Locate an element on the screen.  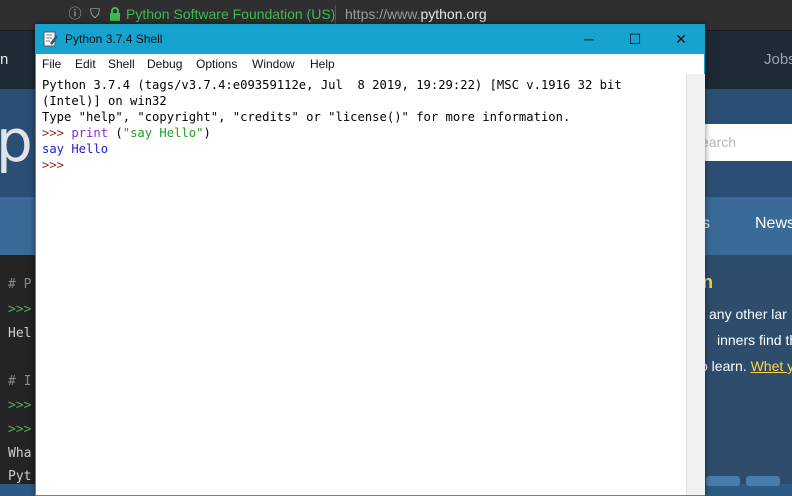
menu-help: Help is located at coordinates (322, 64).